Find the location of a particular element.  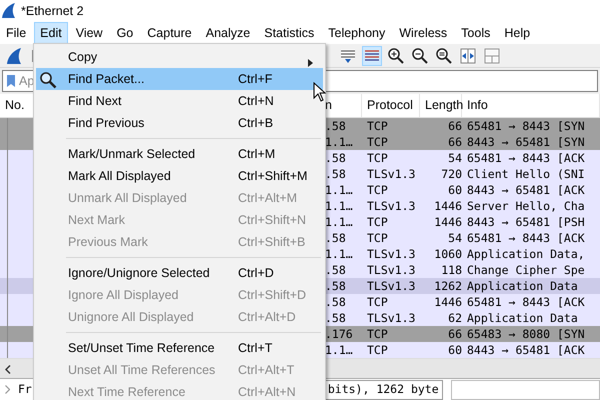

table-cell-text: Client Hello (SNI is located at coordinates (526, 174).